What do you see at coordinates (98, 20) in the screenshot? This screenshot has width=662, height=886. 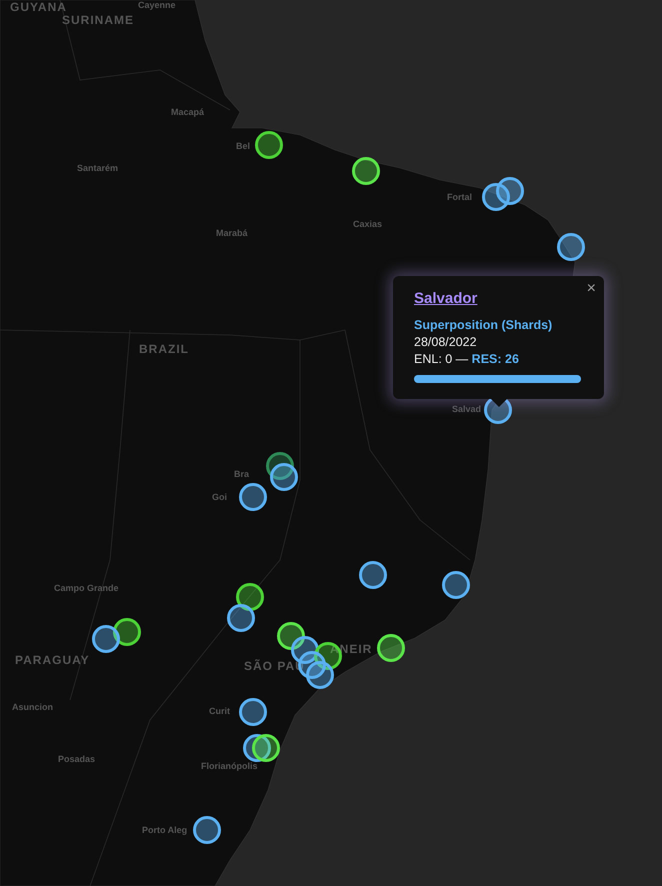 I see `region-label: SURINAME` at bounding box center [98, 20].